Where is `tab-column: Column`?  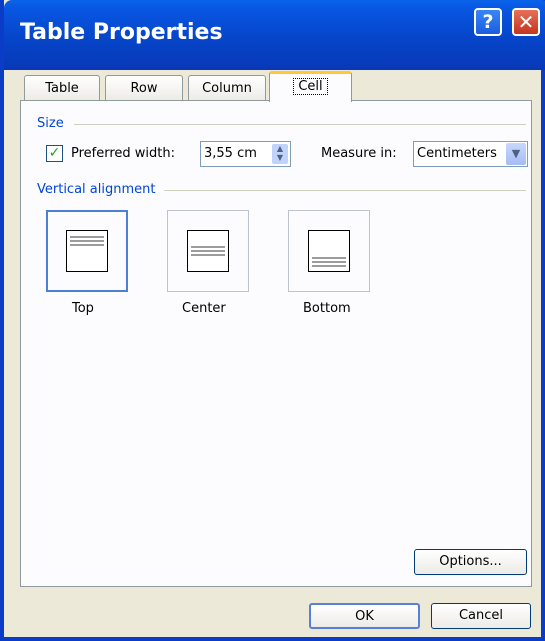 tab-column: Column is located at coordinates (227, 88).